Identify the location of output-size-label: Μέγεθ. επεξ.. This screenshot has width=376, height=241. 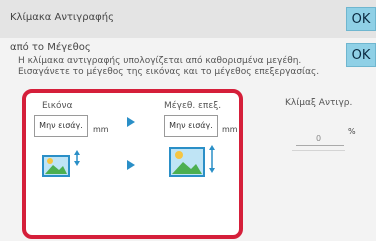
(193, 106).